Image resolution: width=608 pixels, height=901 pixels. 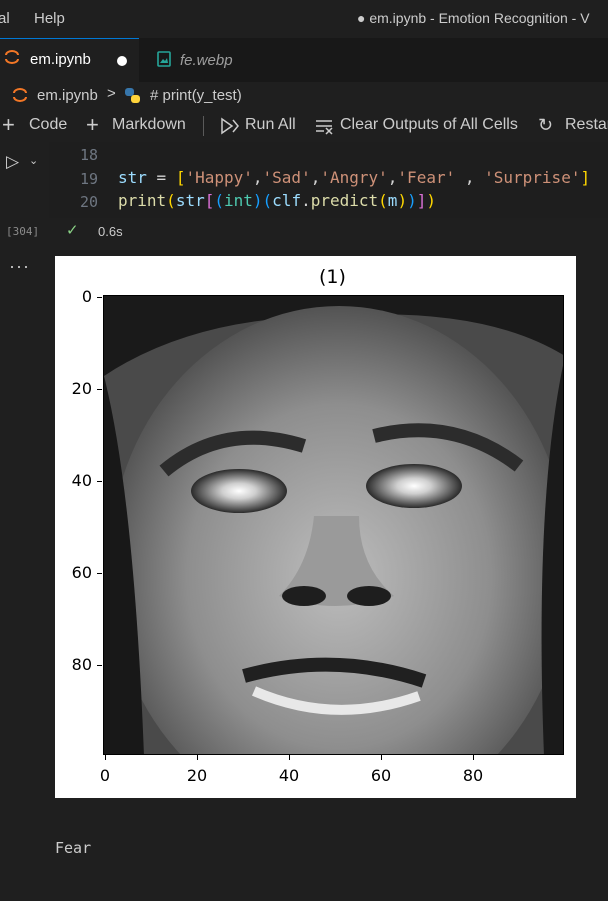 What do you see at coordinates (81, 480) in the screenshot?
I see `y-tick-label: 40` at bounding box center [81, 480].